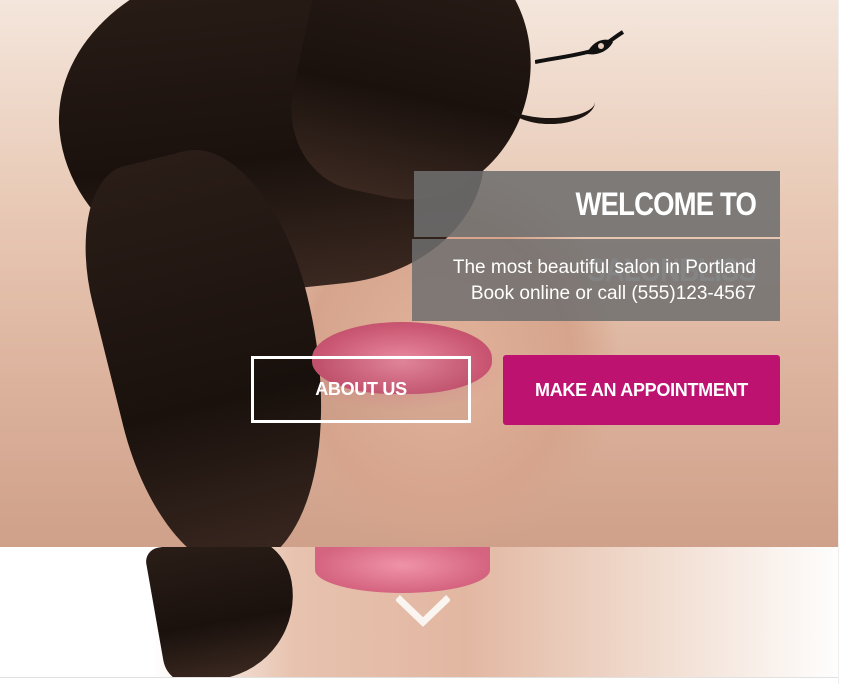 Image resolution: width=845 pixels, height=684 pixels. What do you see at coordinates (841, 342) in the screenshot?
I see `page-edge` at bounding box center [841, 342].